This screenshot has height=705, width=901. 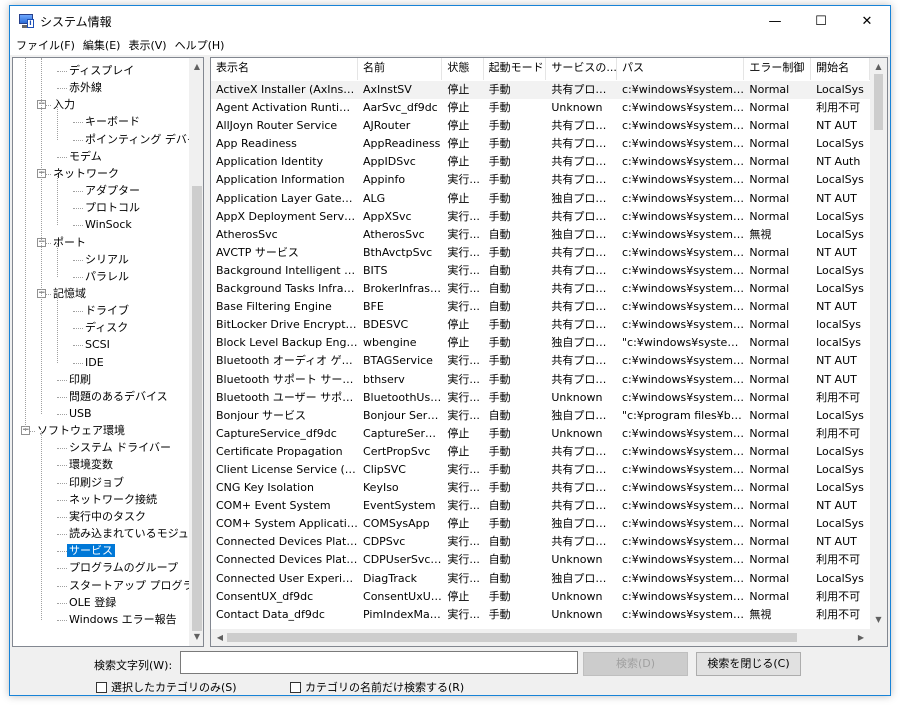 I want to click on tree-item: Windows エラー報告, so click(x=123, y=619).